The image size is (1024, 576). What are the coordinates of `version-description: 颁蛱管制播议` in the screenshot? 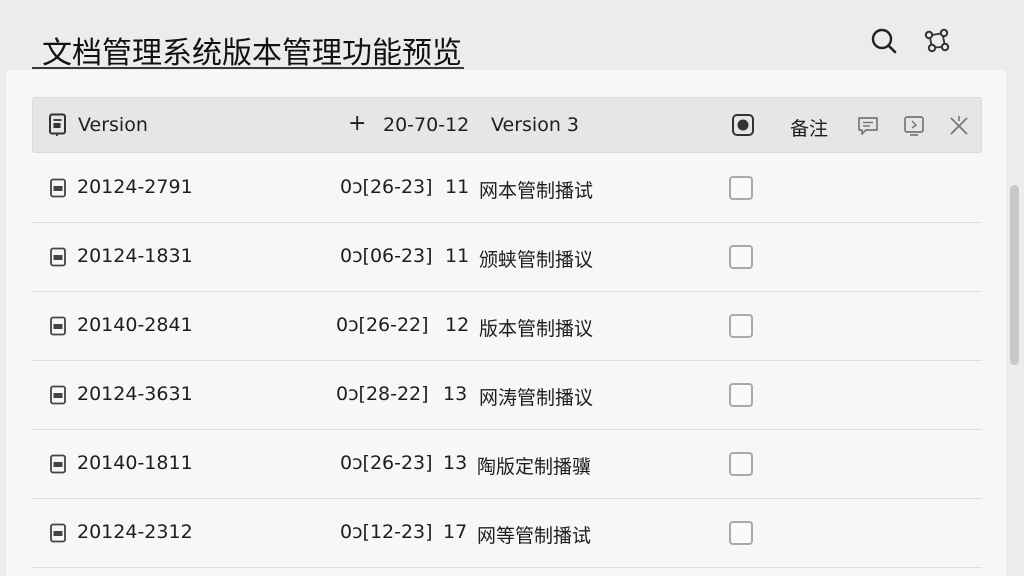 It's located at (536, 260).